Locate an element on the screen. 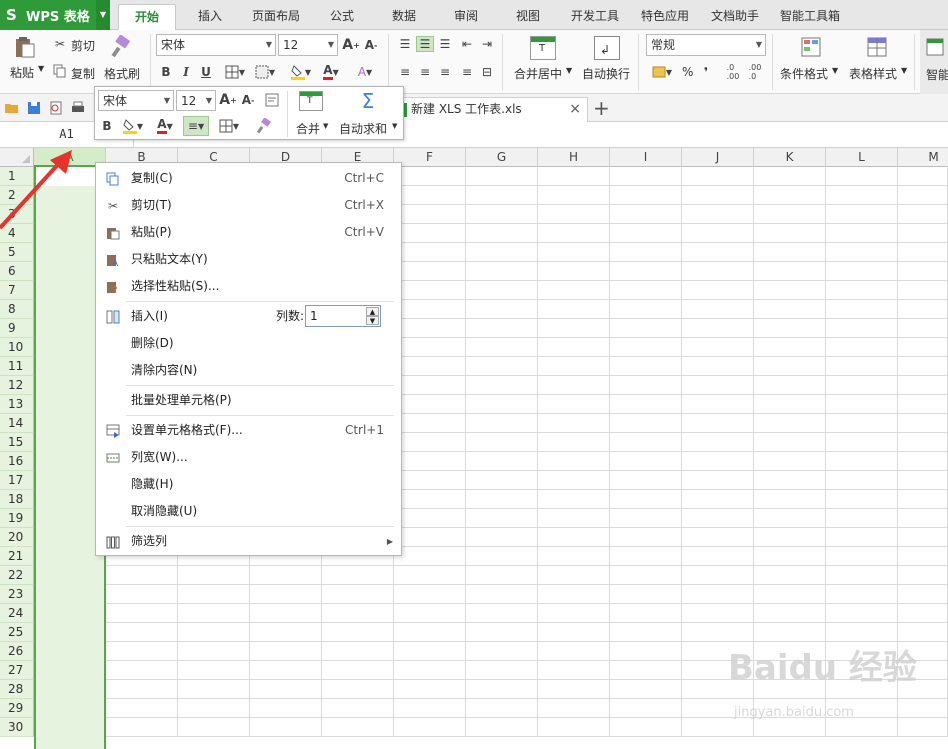 The height and width of the screenshot is (749, 948). row-header: 6 is located at coordinates (17, 271).